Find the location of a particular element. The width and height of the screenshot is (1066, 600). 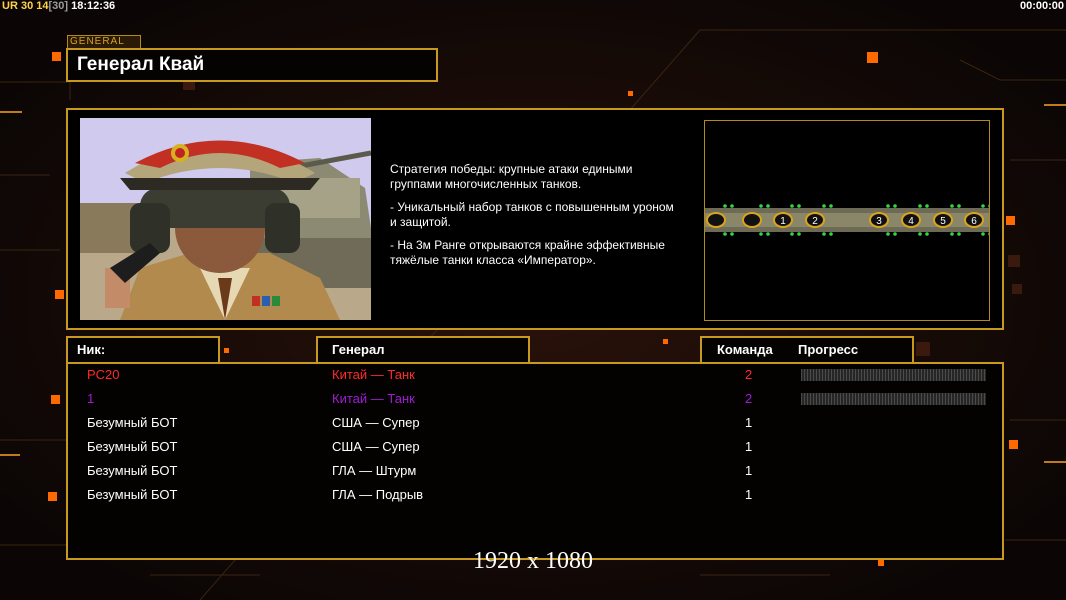

header-nick-label: Ник: is located at coordinates (91, 349).